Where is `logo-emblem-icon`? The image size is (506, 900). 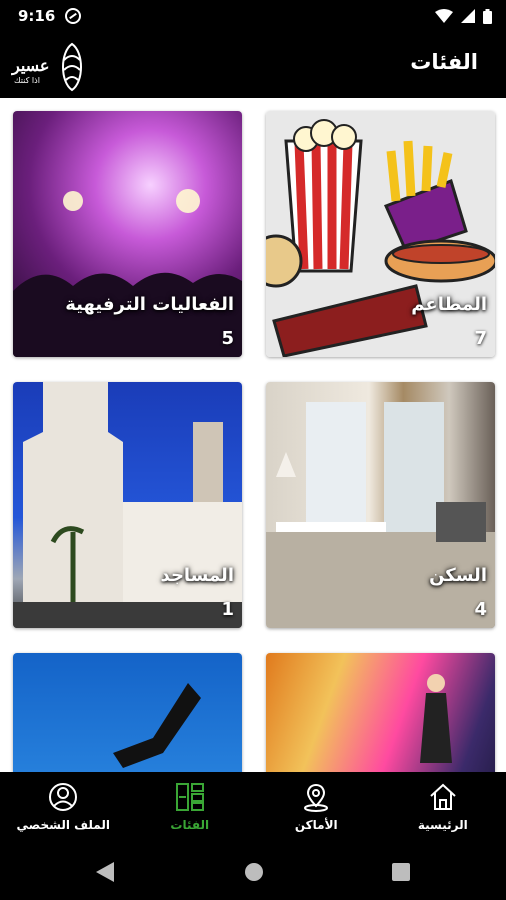 logo-emblem-icon is located at coordinates (72, 67).